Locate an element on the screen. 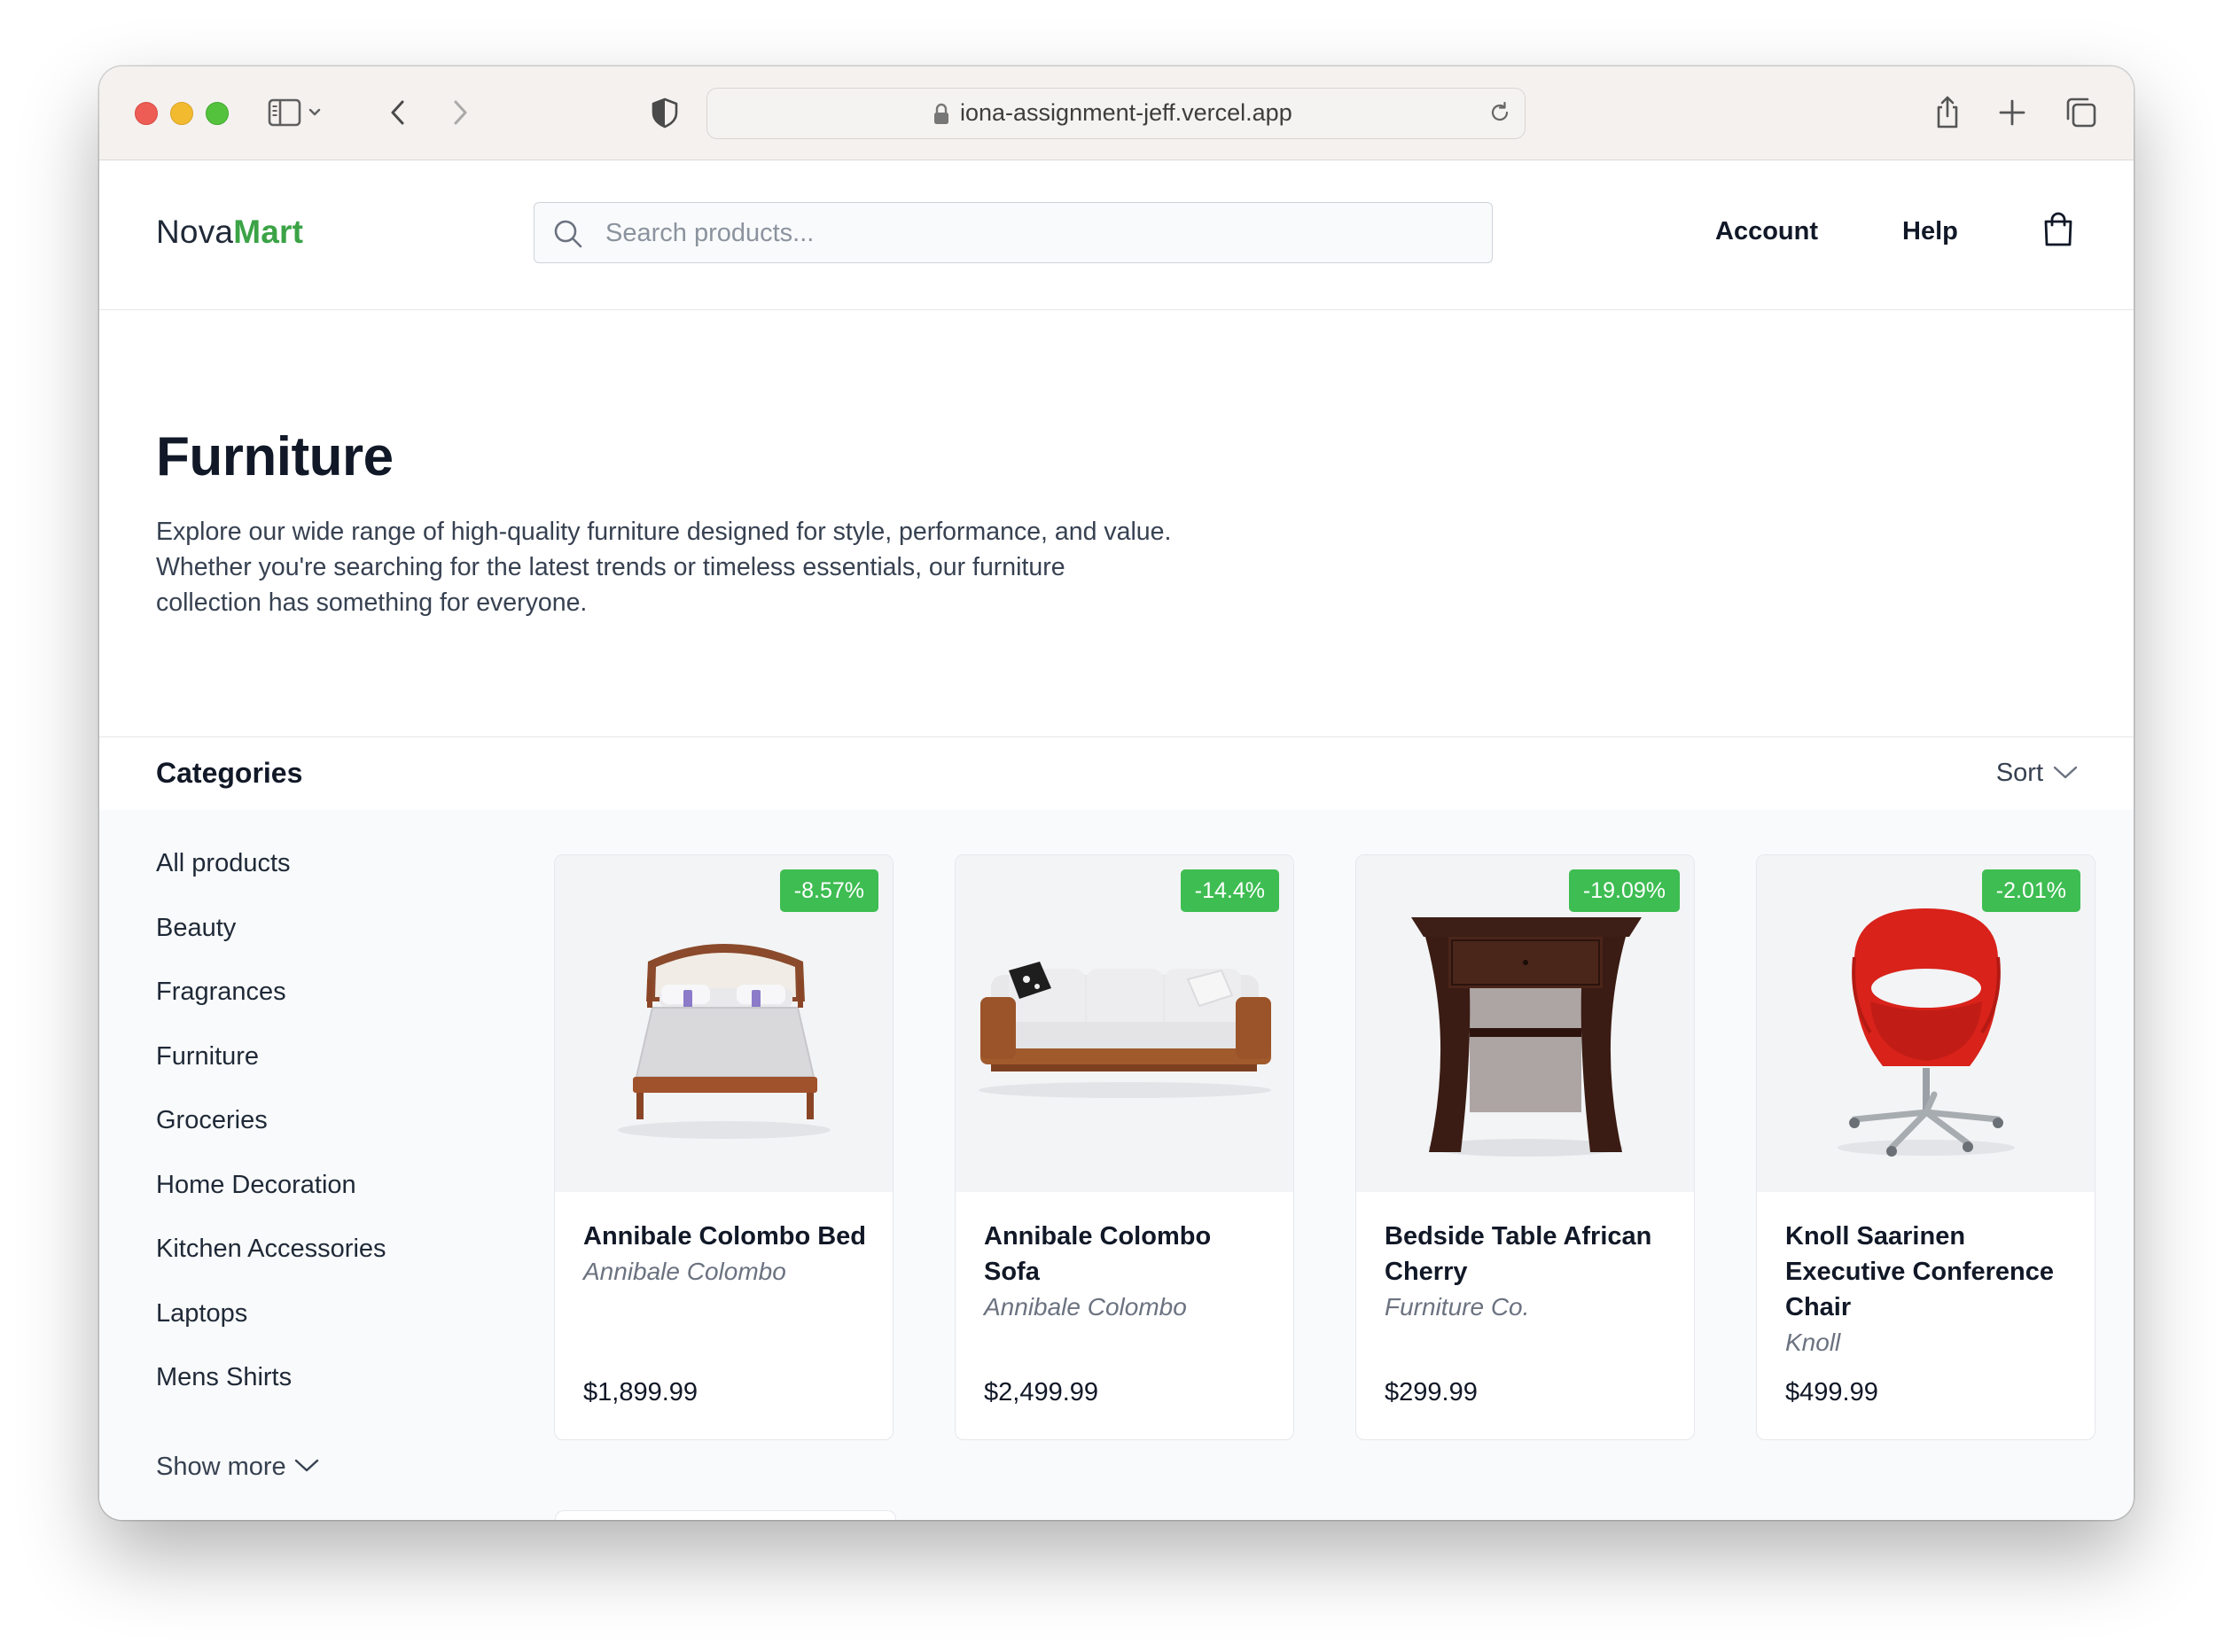  category-item-kitchen-accessories: Kitchen Accessories is located at coordinates (271, 1267).